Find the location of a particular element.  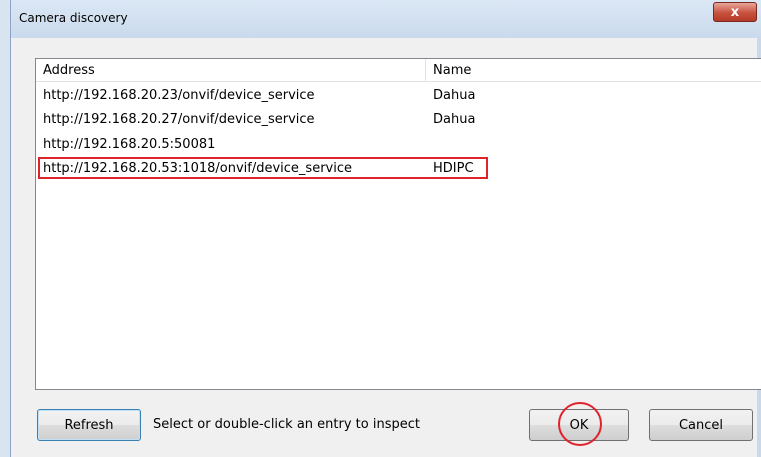

ok-button: OK is located at coordinates (579, 425).